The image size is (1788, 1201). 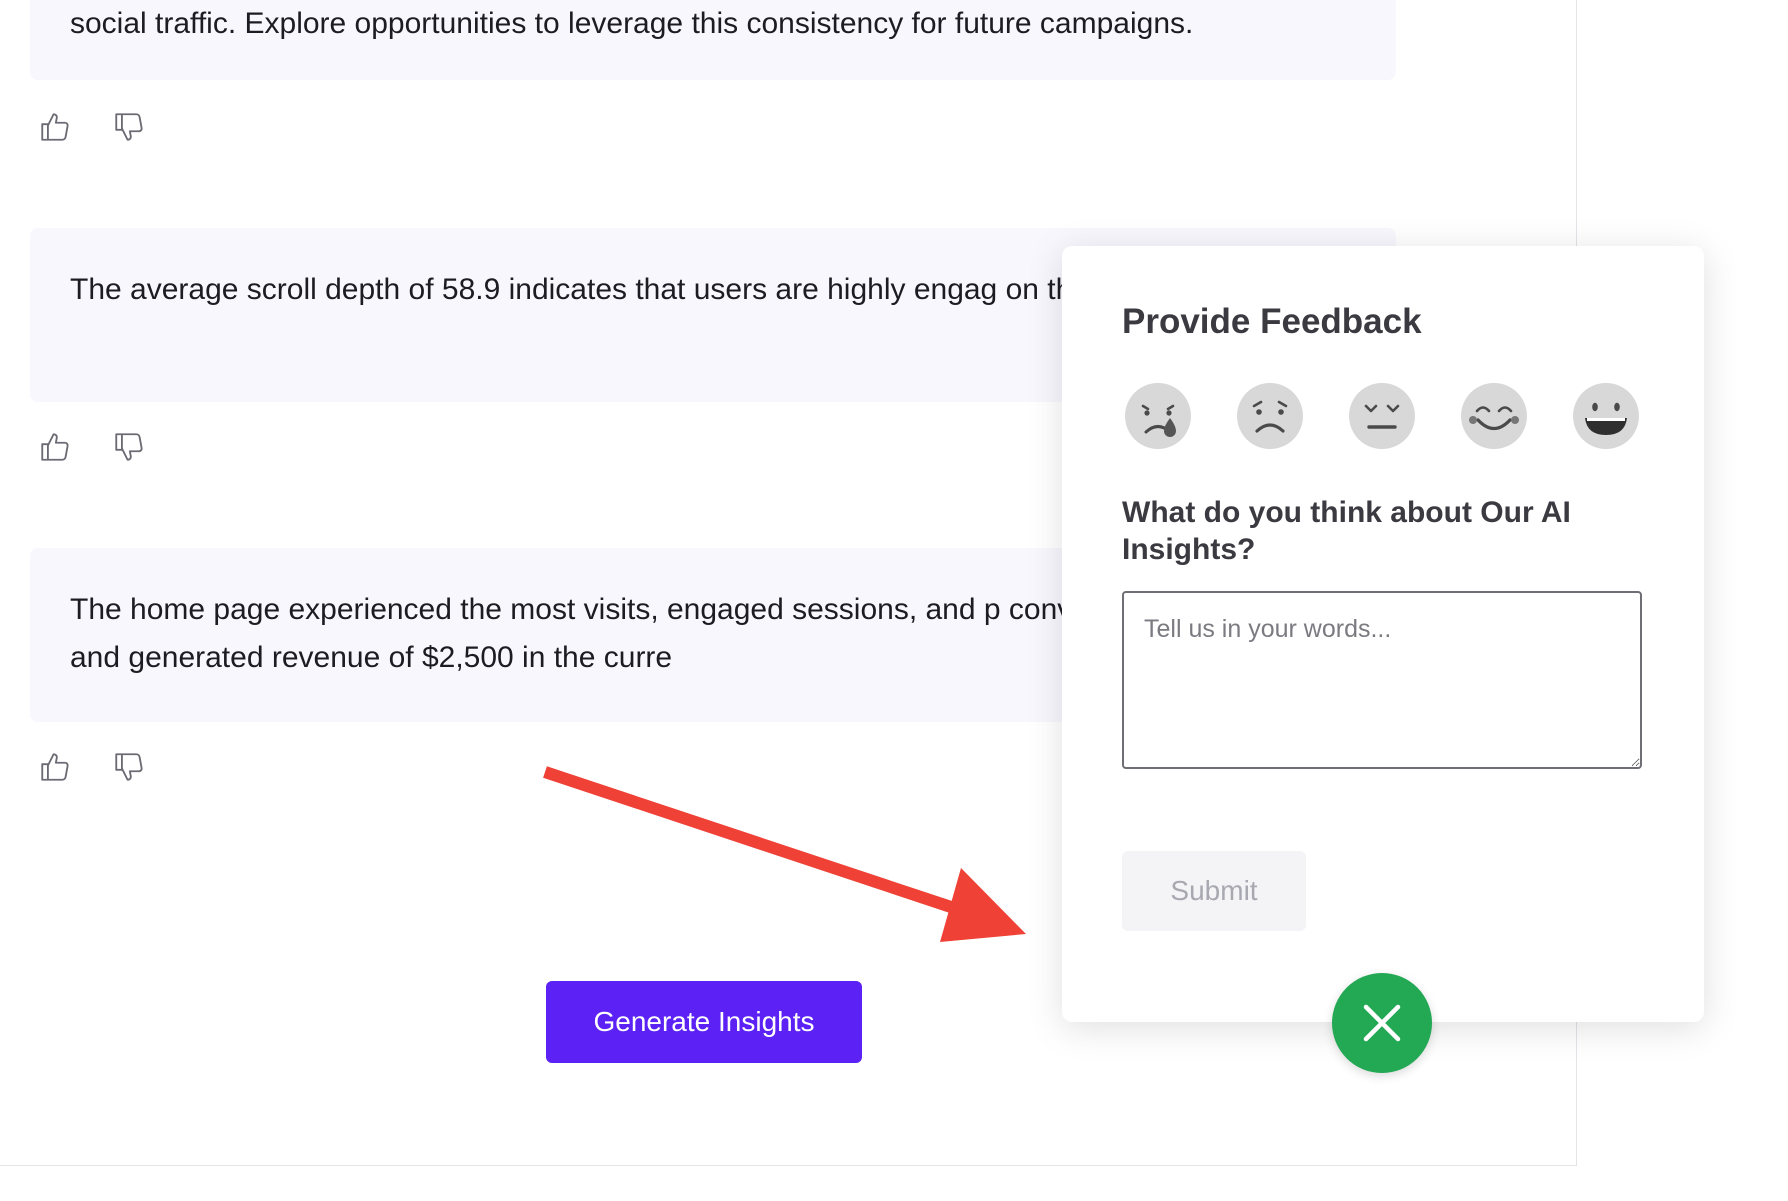 I want to click on red-arrow-annotation, so click(x=784, y=854).